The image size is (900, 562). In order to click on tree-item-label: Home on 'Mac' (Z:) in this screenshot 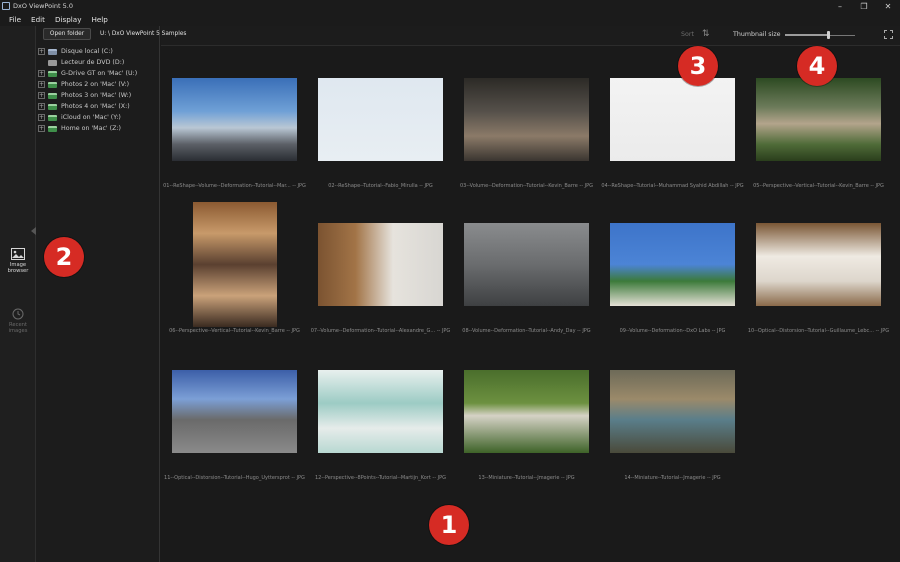, I will do `click(91, 128)`.